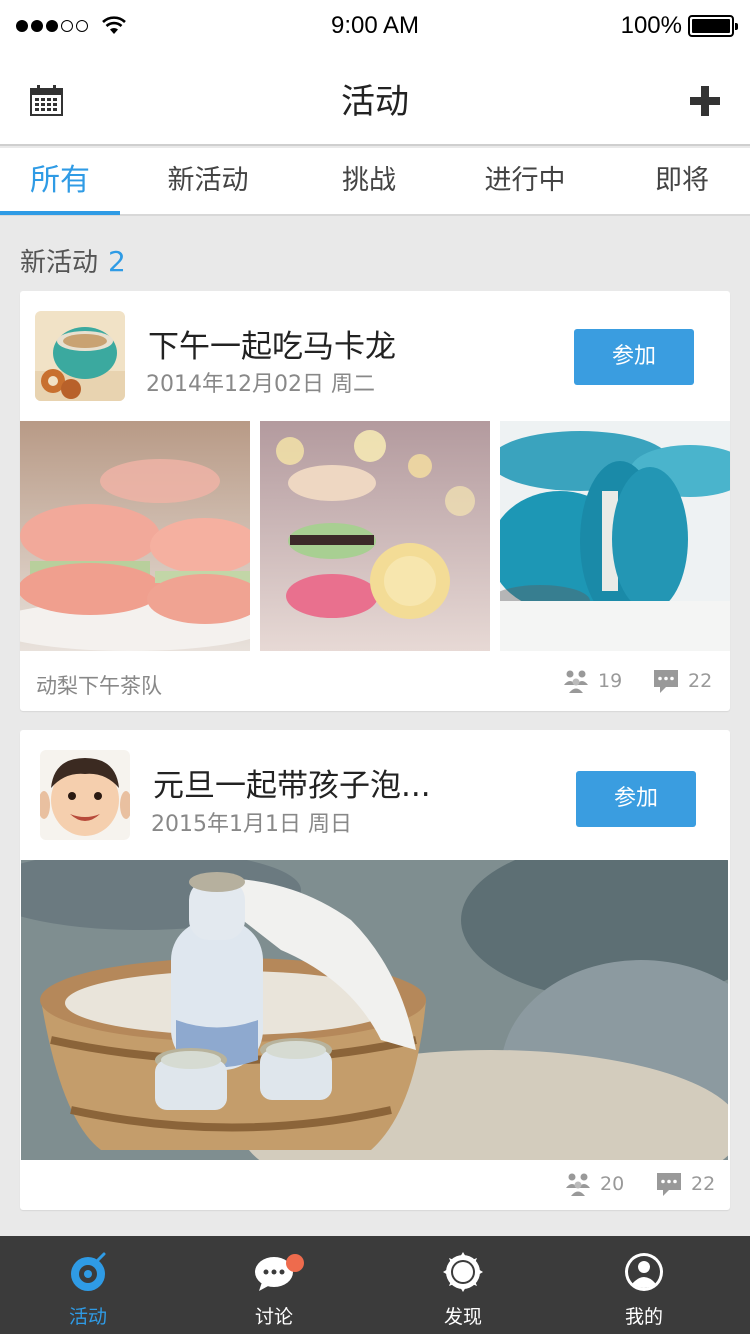 The width and height of the screenshot is (750, 1334). Describe the element at coordinates (643, 1317) in the screenshot. I see `nav-label: 我的` at that location.